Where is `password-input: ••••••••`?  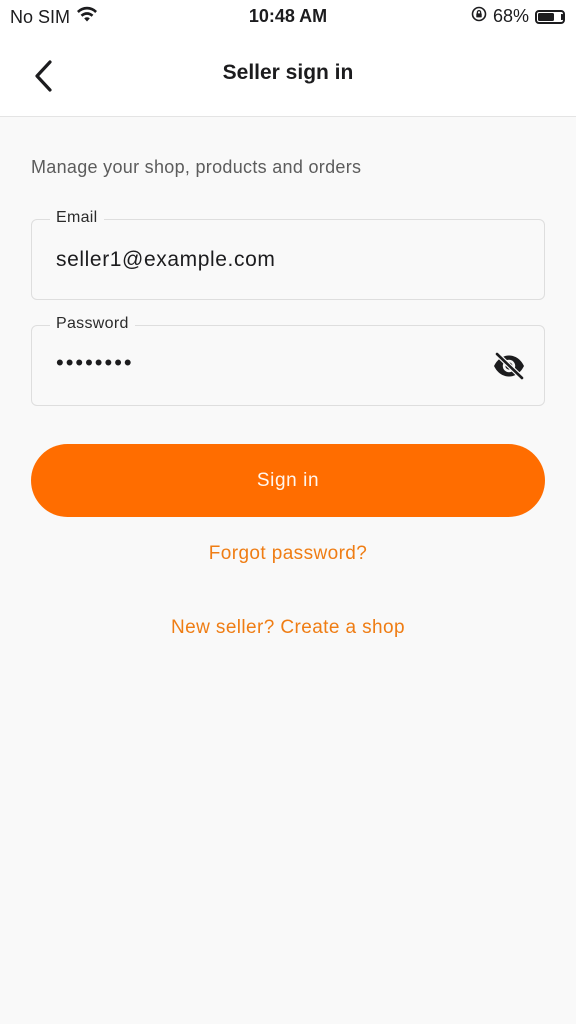 password-input: •••••••• is located at coordinates (95, 363).